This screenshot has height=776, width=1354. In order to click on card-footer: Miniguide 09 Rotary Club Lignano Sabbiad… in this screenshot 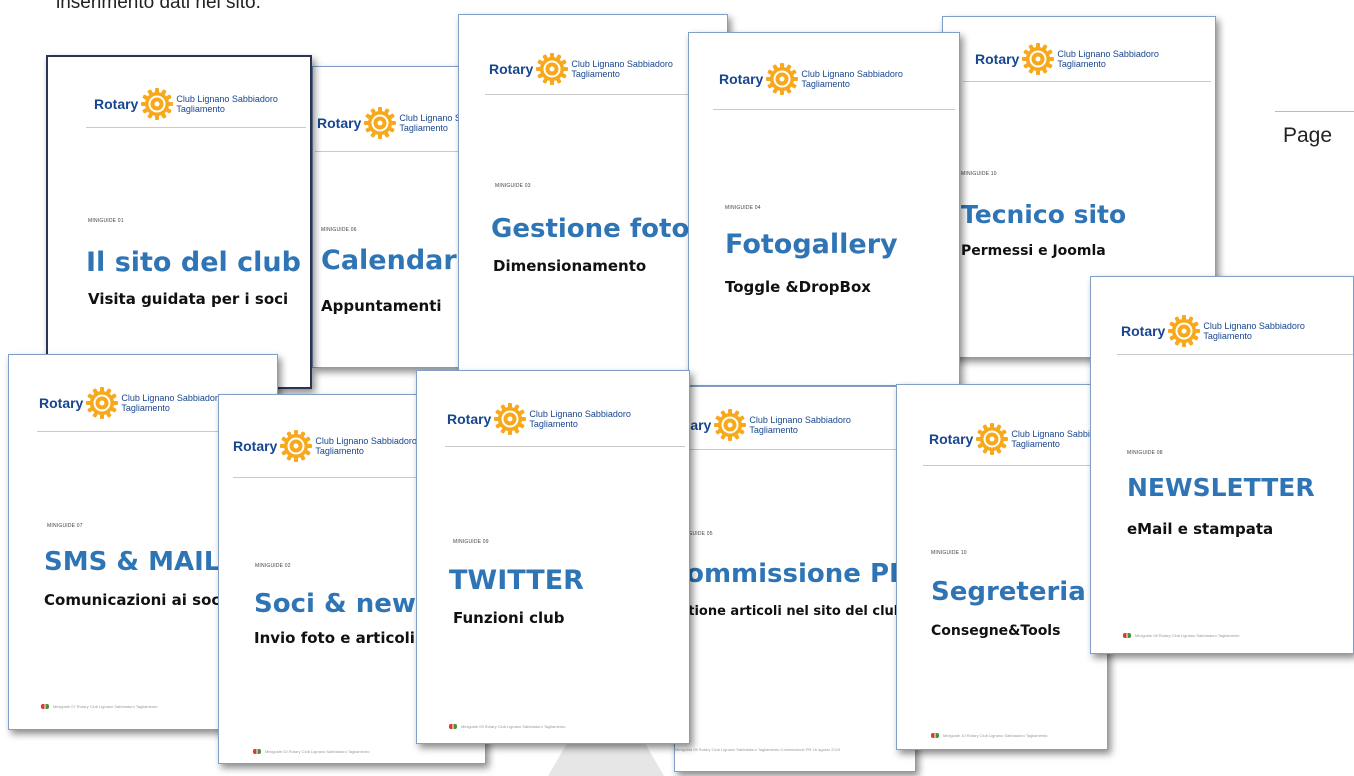, I will do `click(507, 726)`.